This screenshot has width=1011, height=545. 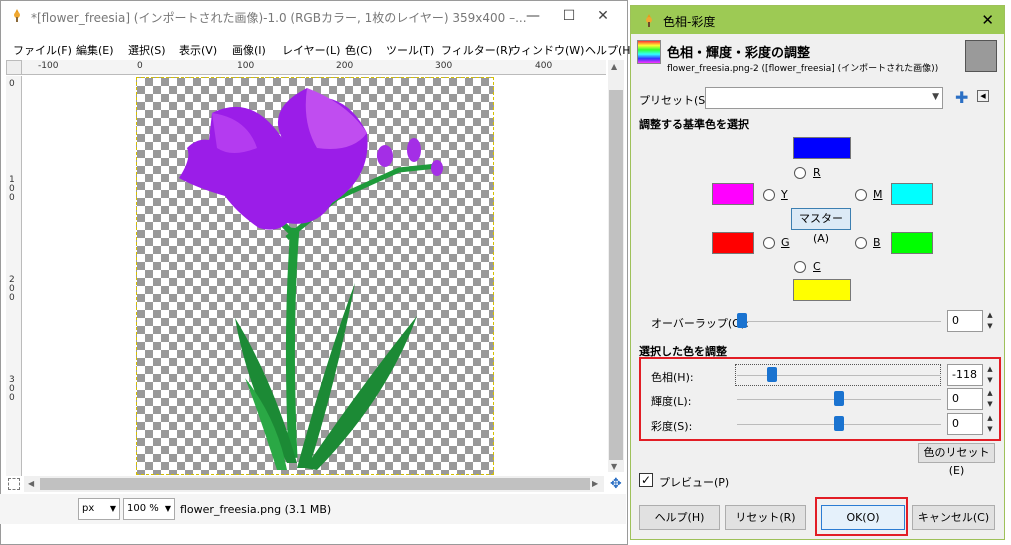 I want to click on overlap-slider, so click(x=839, y=321).